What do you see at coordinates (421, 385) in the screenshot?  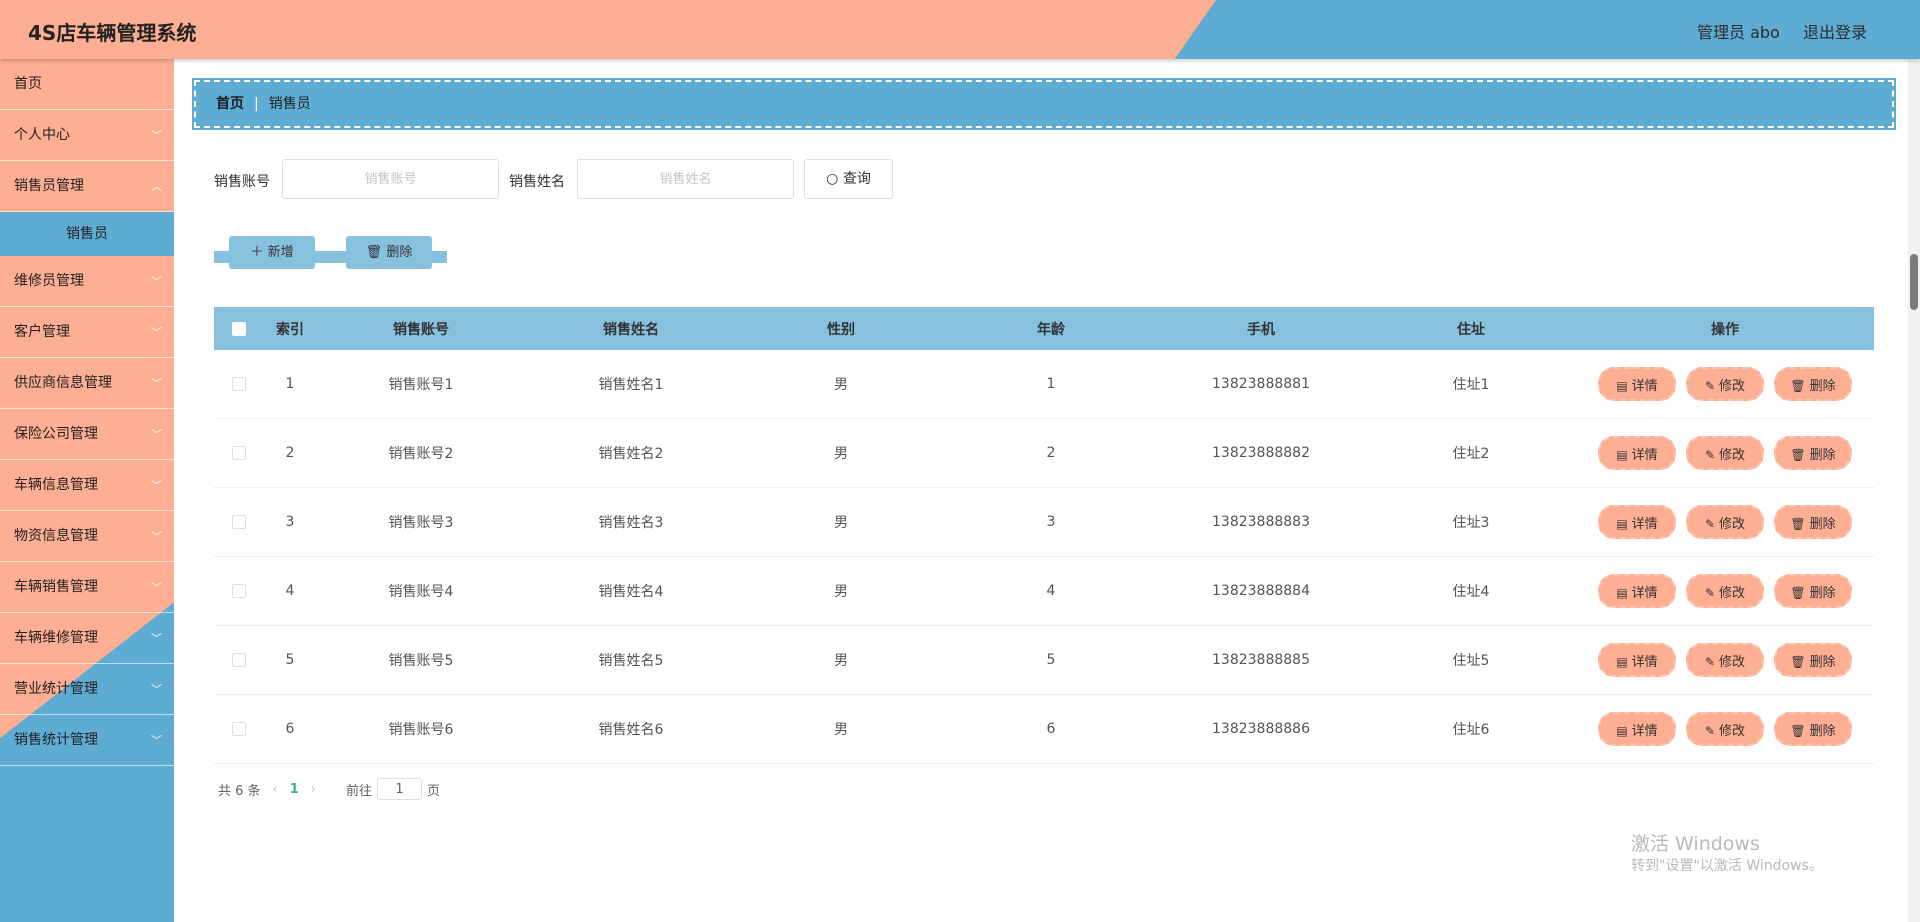 I see `cell-account: 销售账号1` at bounding box center [421, 385].